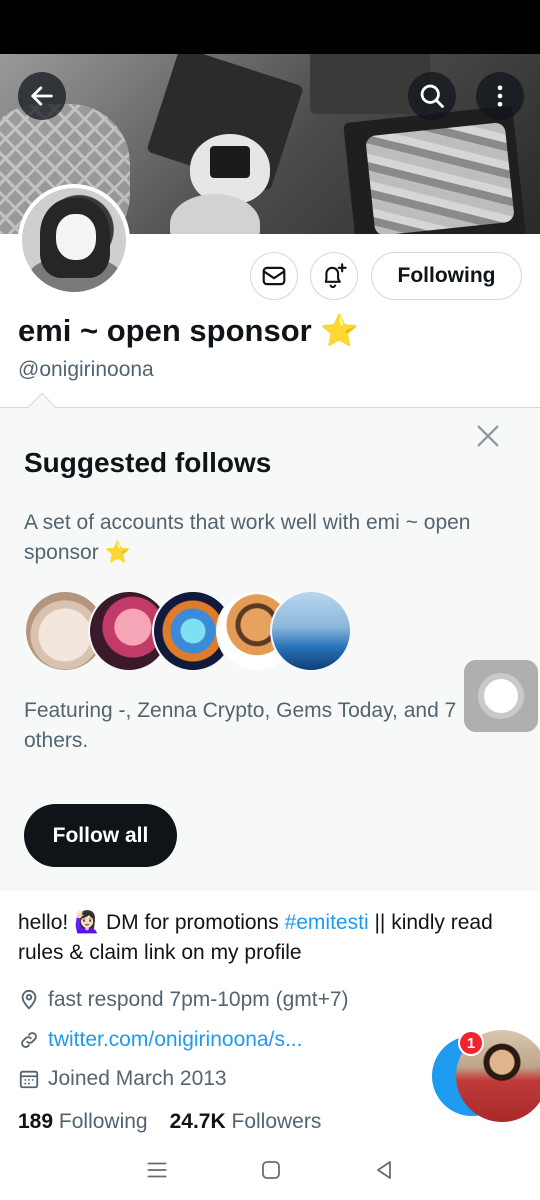 The width and height of the screenshot is (540, 1200). I want to click on following-label: Following, so click(103, 1121).